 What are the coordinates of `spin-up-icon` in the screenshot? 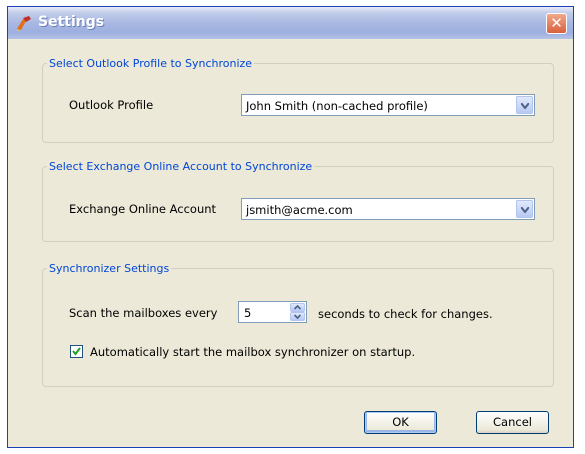 It's located at (297, 307).